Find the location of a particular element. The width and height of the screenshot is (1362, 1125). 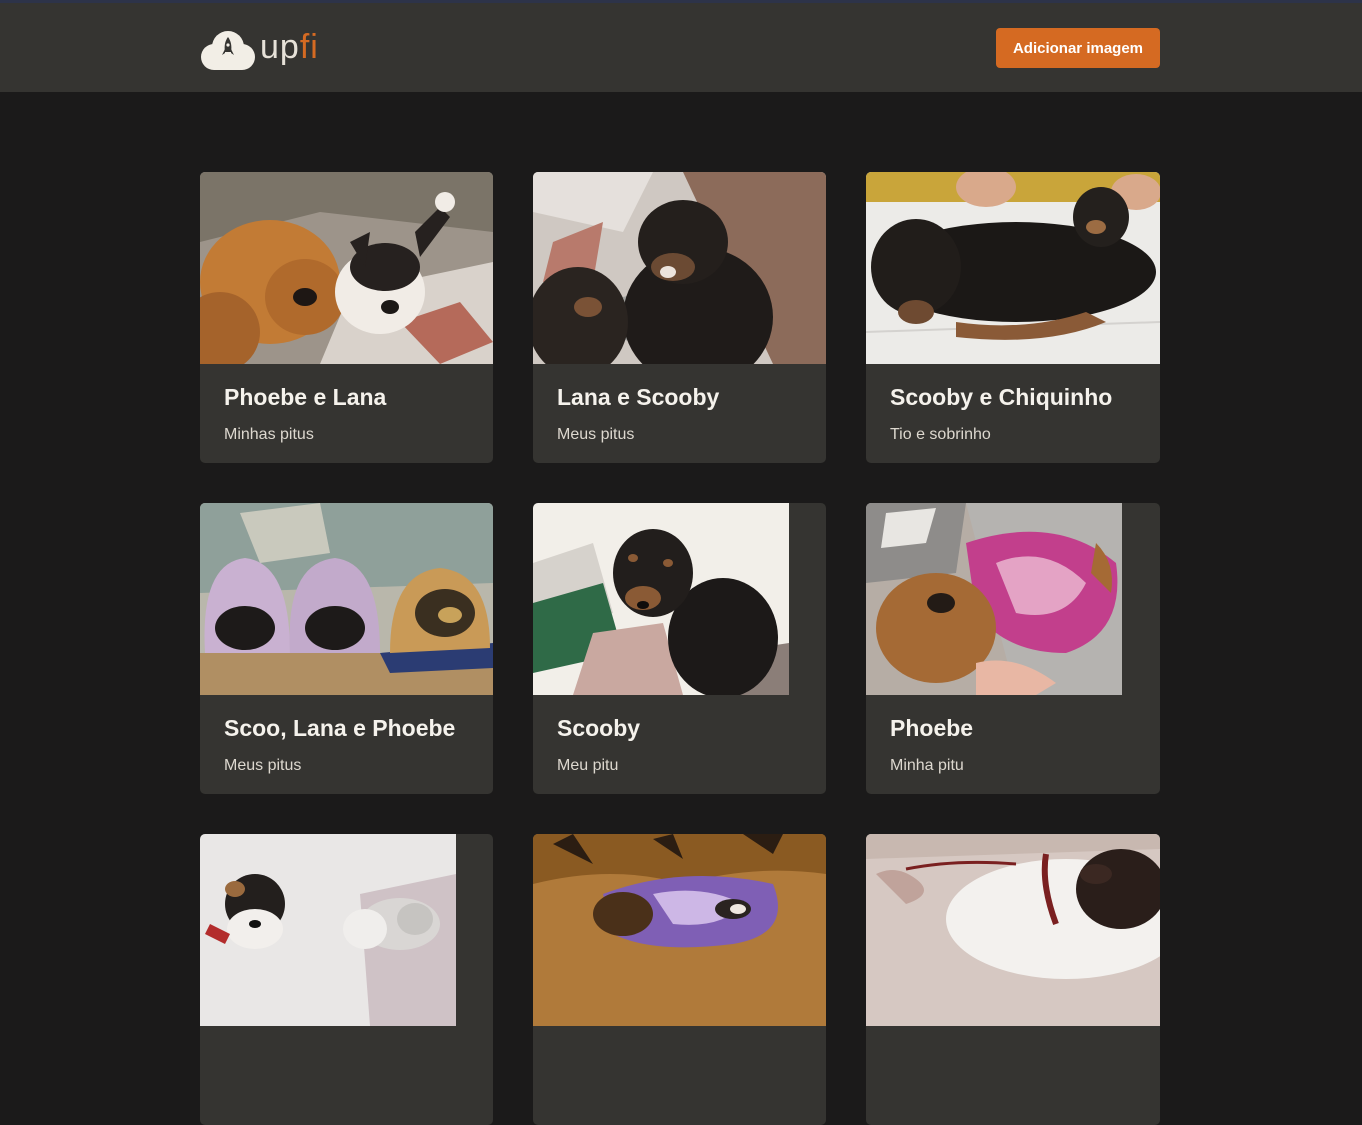

logo-text-main: up is located at coordinates (280, 47).